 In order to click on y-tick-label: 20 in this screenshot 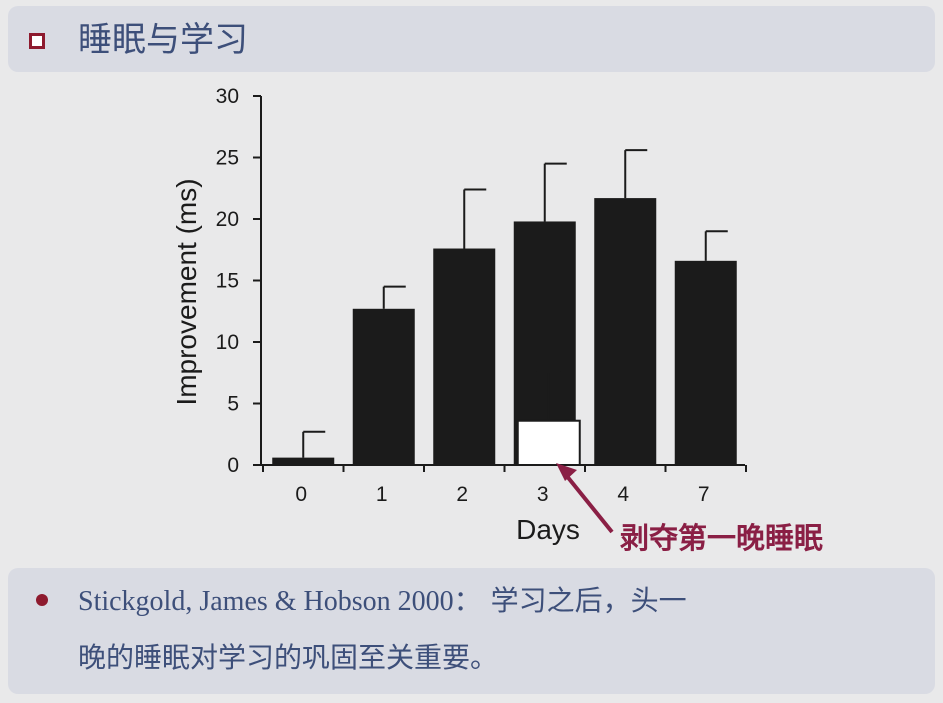, I will do `click(227, 219)`.